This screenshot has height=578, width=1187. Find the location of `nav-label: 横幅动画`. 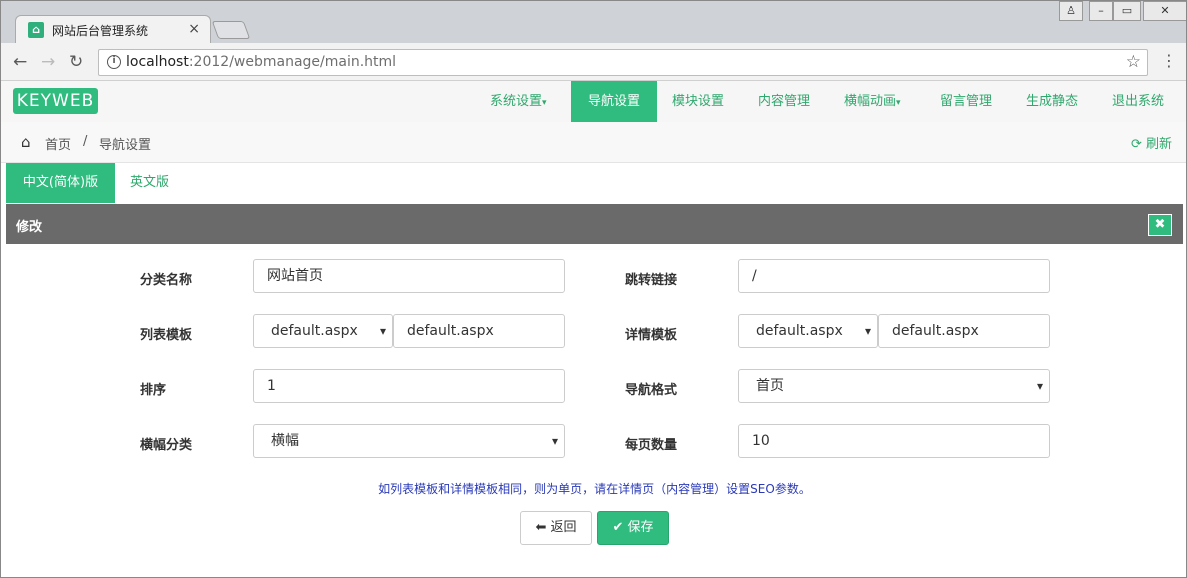

nav-label: 横幅动画 is located at coordinates (870, 101).